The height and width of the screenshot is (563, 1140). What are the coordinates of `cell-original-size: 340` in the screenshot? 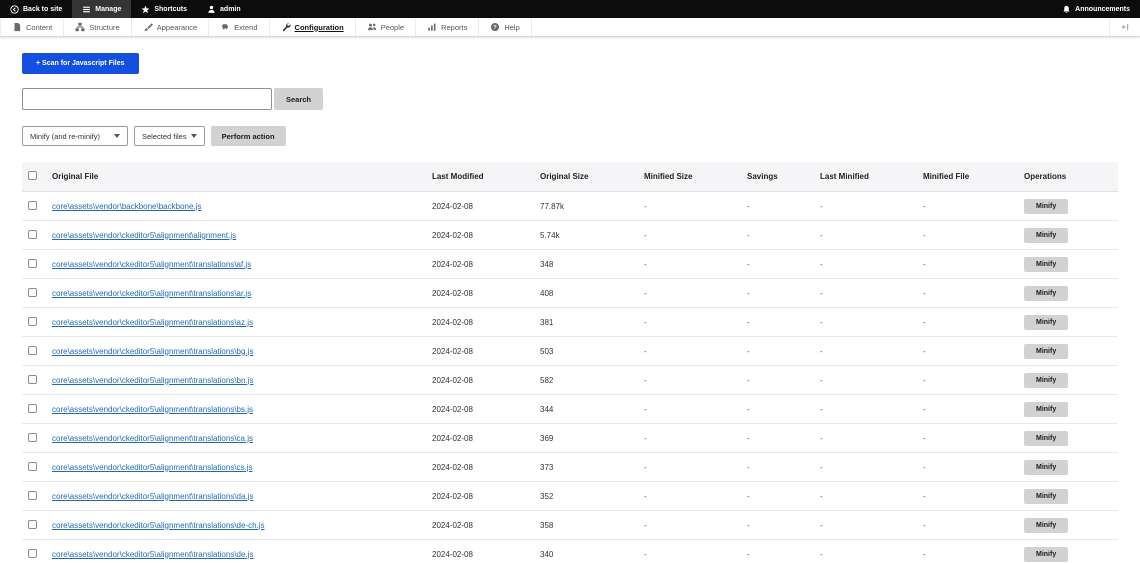 It's located at (592, 551).